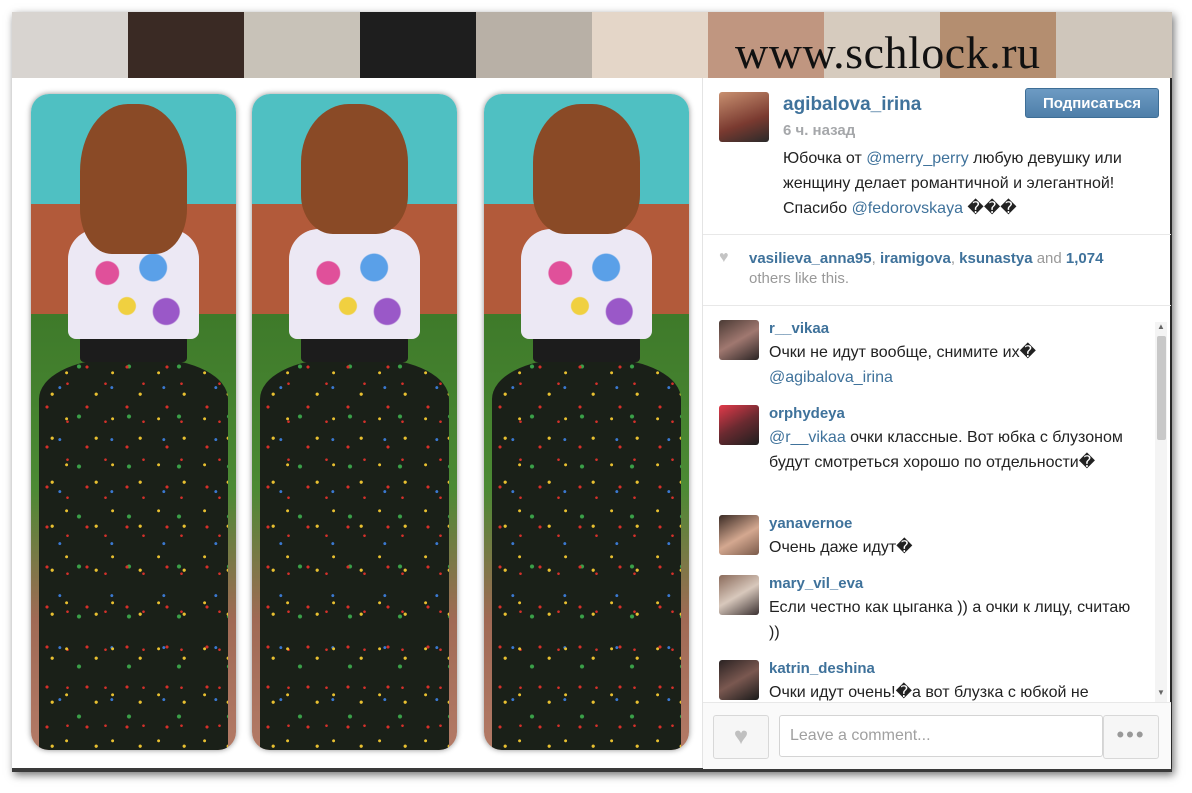 This screenshot has height=793, width=1192. Describe the element at coordinates (810, 524) in the screenshot. I see `comment-username: yanavernoe` at that location.